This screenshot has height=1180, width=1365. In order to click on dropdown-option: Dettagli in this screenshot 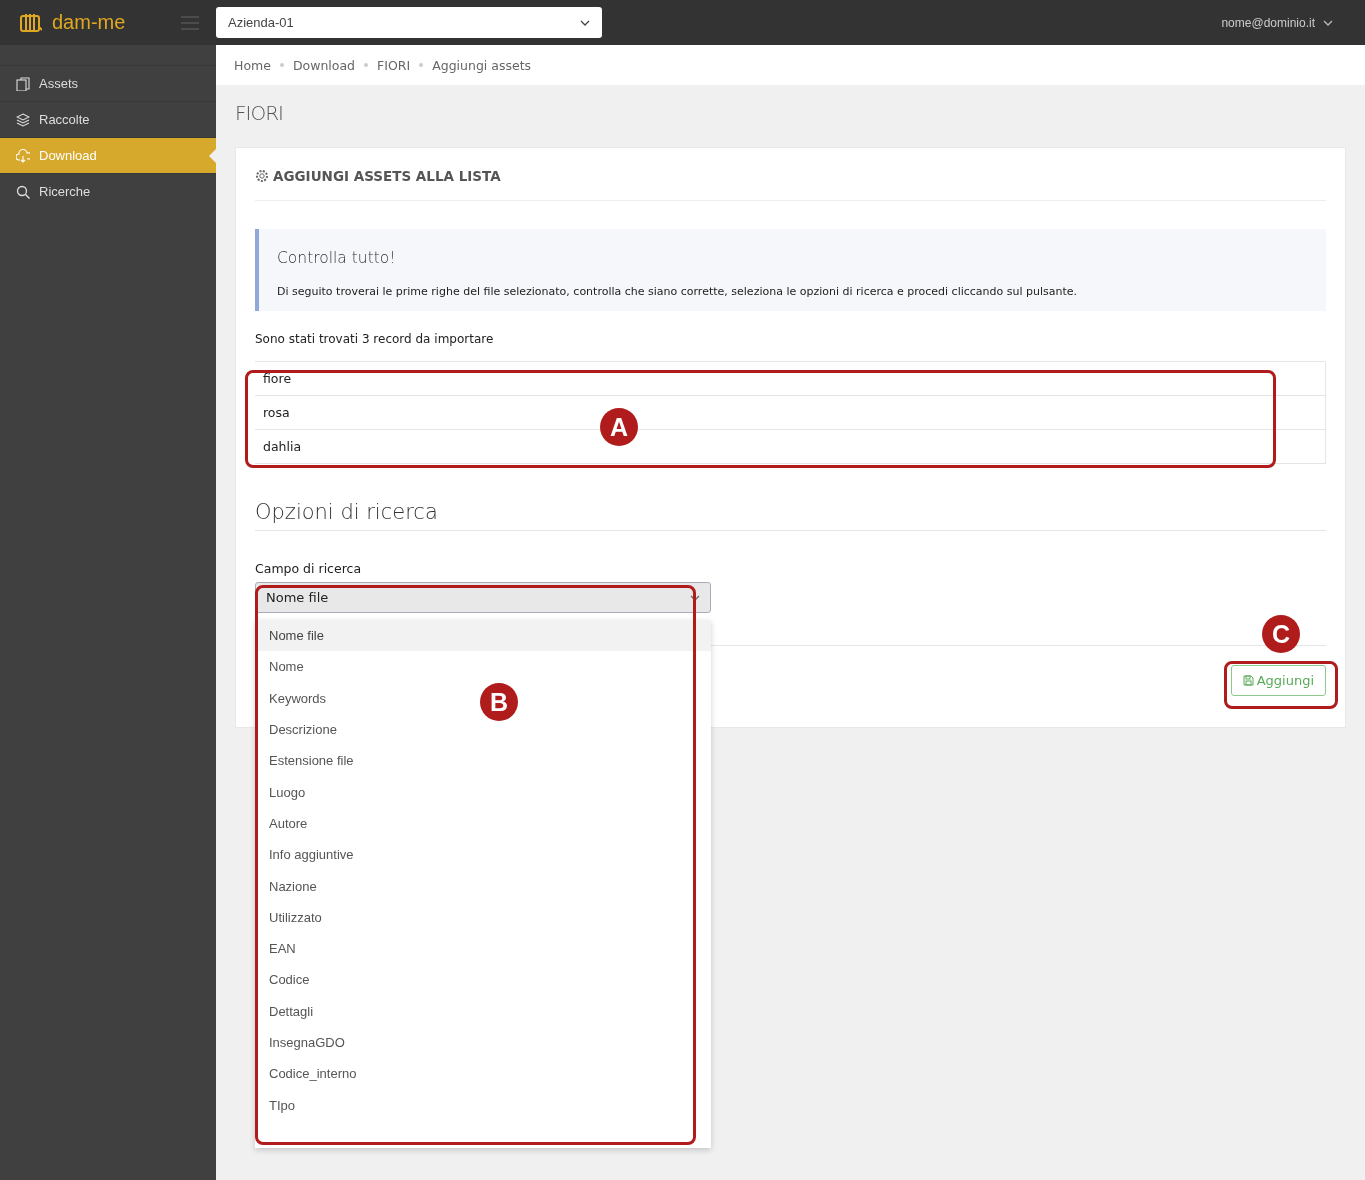, I will do `click(287, 1011)`.